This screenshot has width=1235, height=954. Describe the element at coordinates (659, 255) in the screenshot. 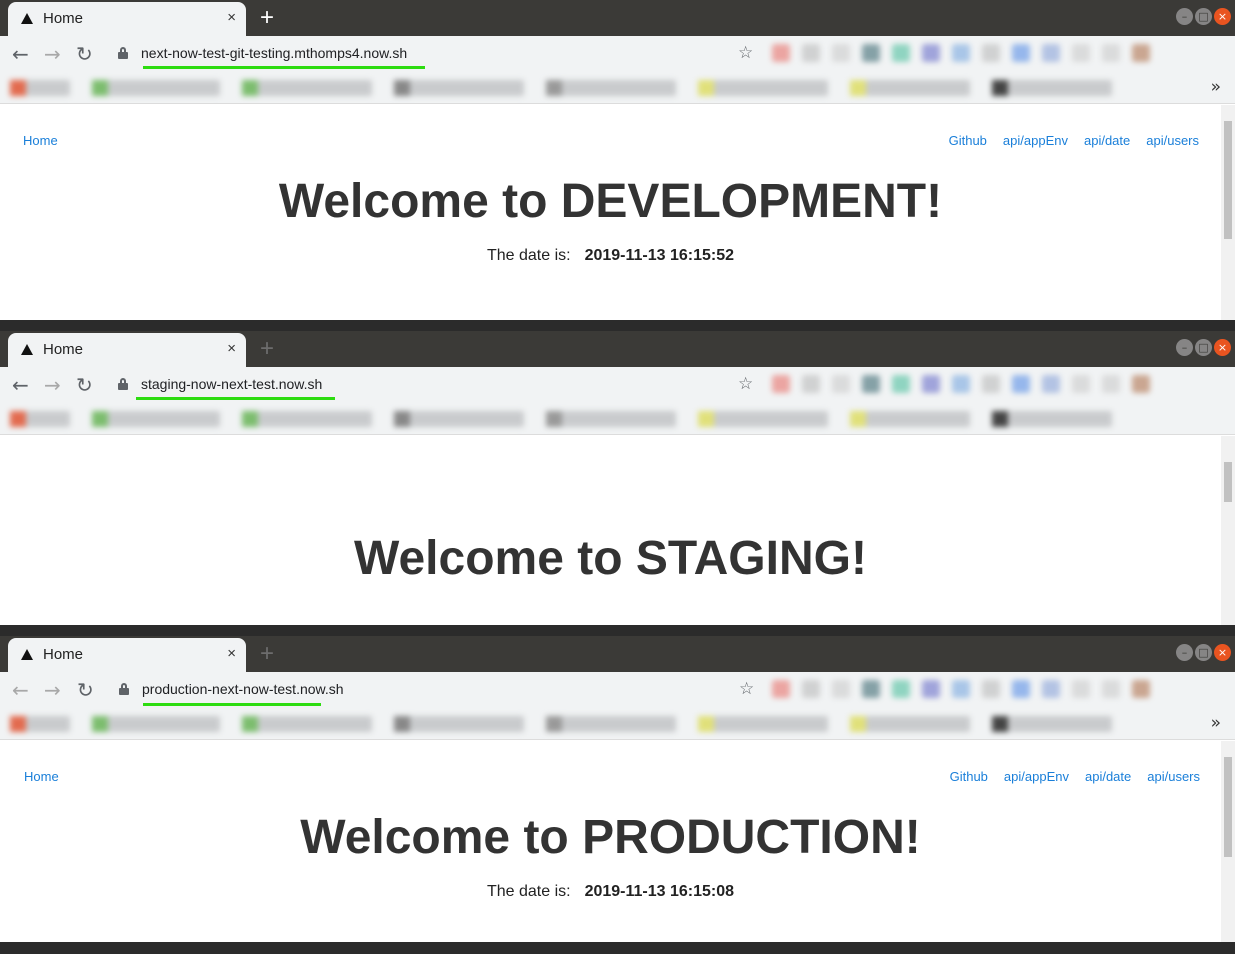

I see `date-value: 2019-11-13 16:15:52` at that location.